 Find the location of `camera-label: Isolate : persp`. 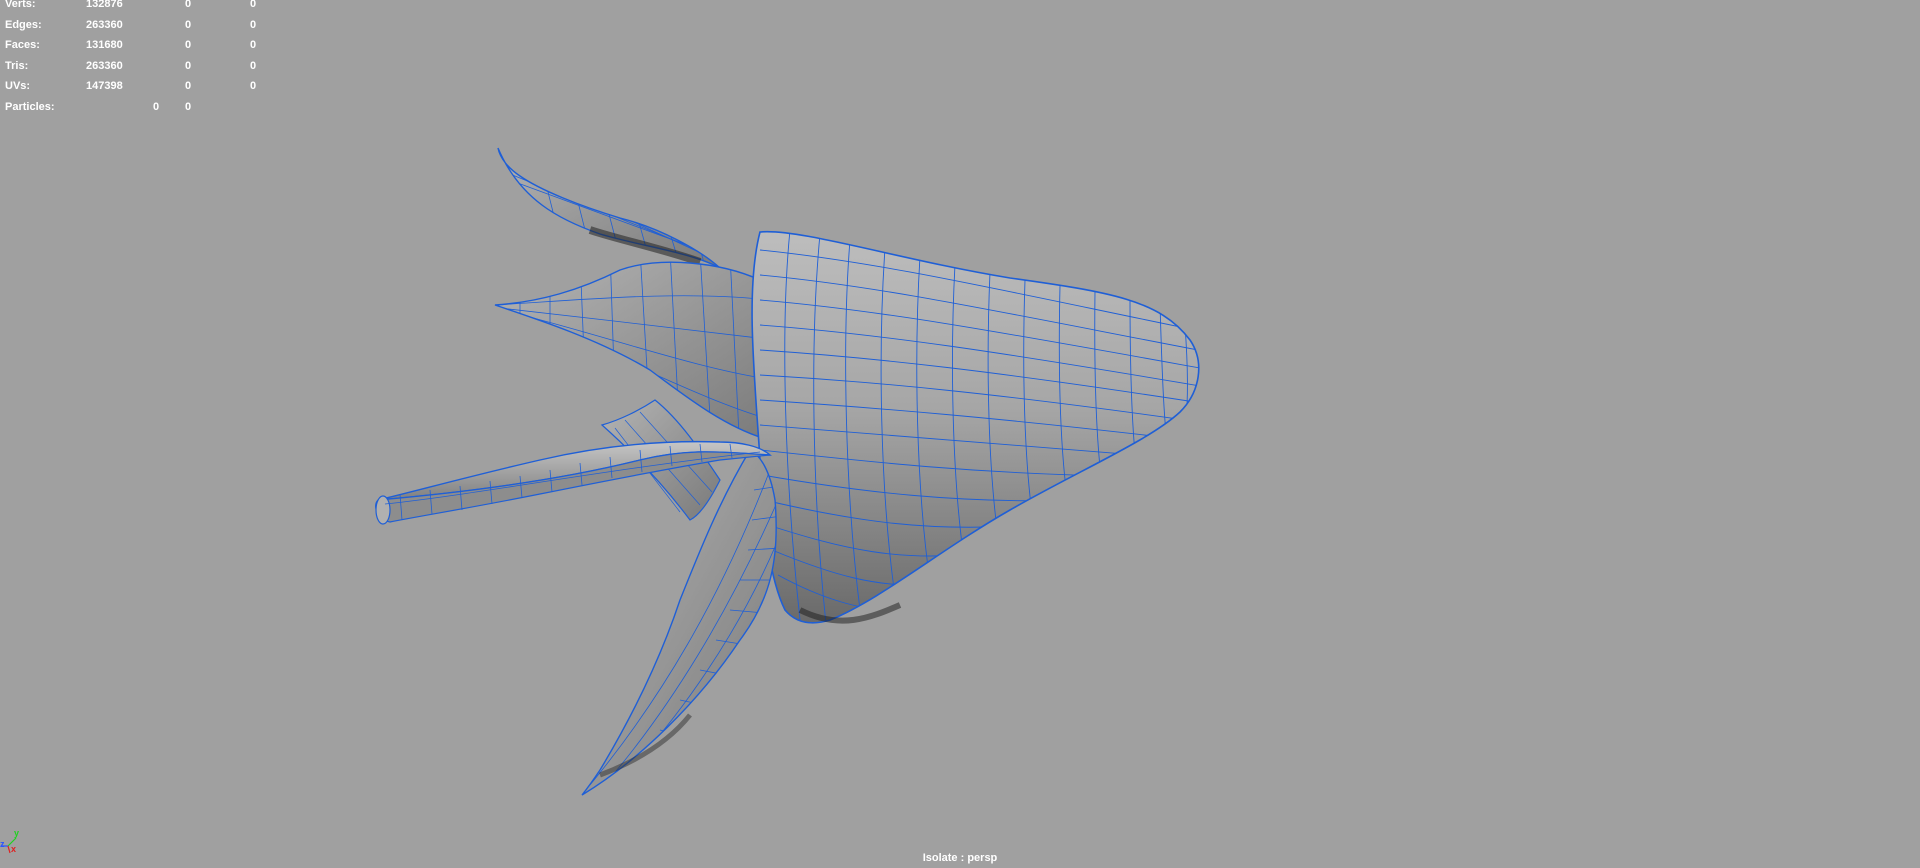

camera-label: Isolate : persp is located at coordinates (960, 858).